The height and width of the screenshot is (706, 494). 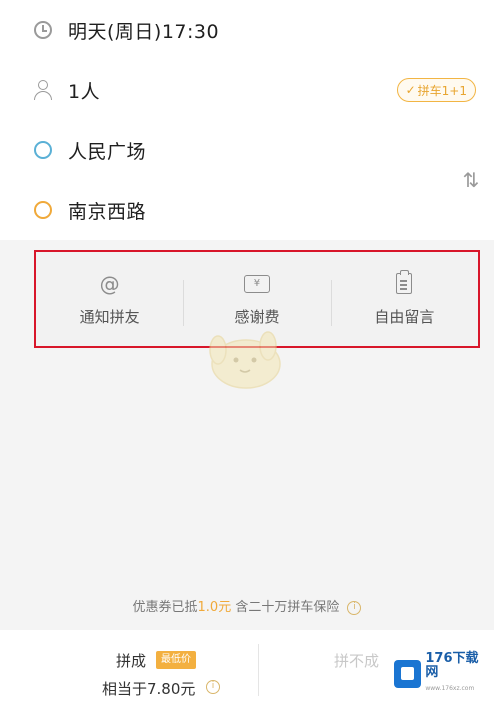 What do you see at coordinates (404, 283) in the screenshot?
I see `clipboard-icon` at bounding box center [404, 283].